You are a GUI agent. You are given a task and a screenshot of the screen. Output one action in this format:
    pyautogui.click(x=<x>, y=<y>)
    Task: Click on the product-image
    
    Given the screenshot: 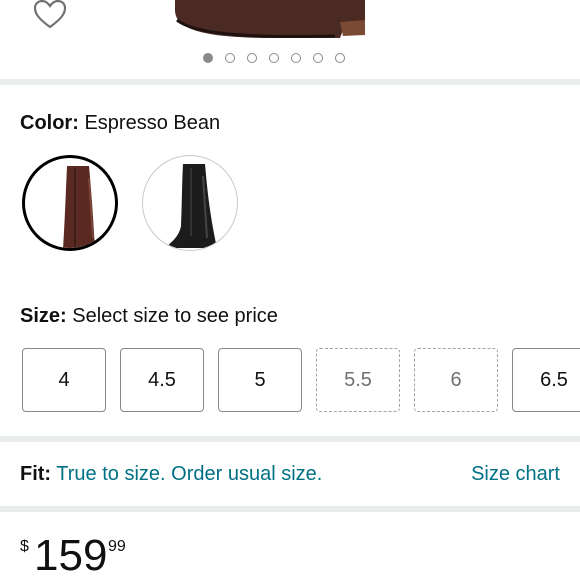 What is the action you would take?
    pyautogui.click(x=270, y=19)
    